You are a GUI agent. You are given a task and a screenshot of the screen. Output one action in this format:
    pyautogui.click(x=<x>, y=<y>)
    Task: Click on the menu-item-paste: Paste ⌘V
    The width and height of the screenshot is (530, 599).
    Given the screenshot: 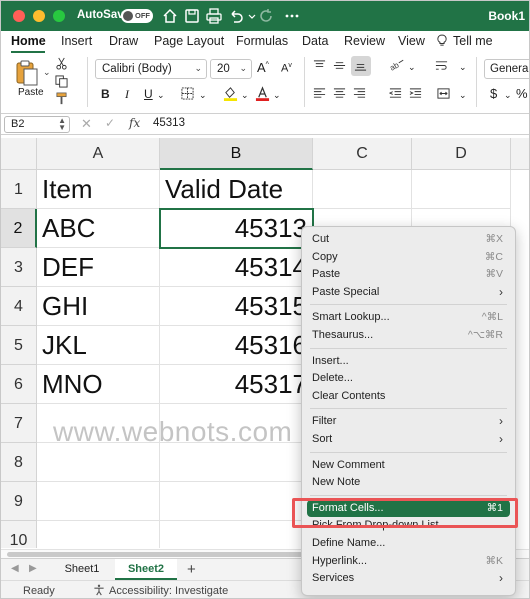 What is the action you would take?
    pyautogui.click(x=408, y=275)
    